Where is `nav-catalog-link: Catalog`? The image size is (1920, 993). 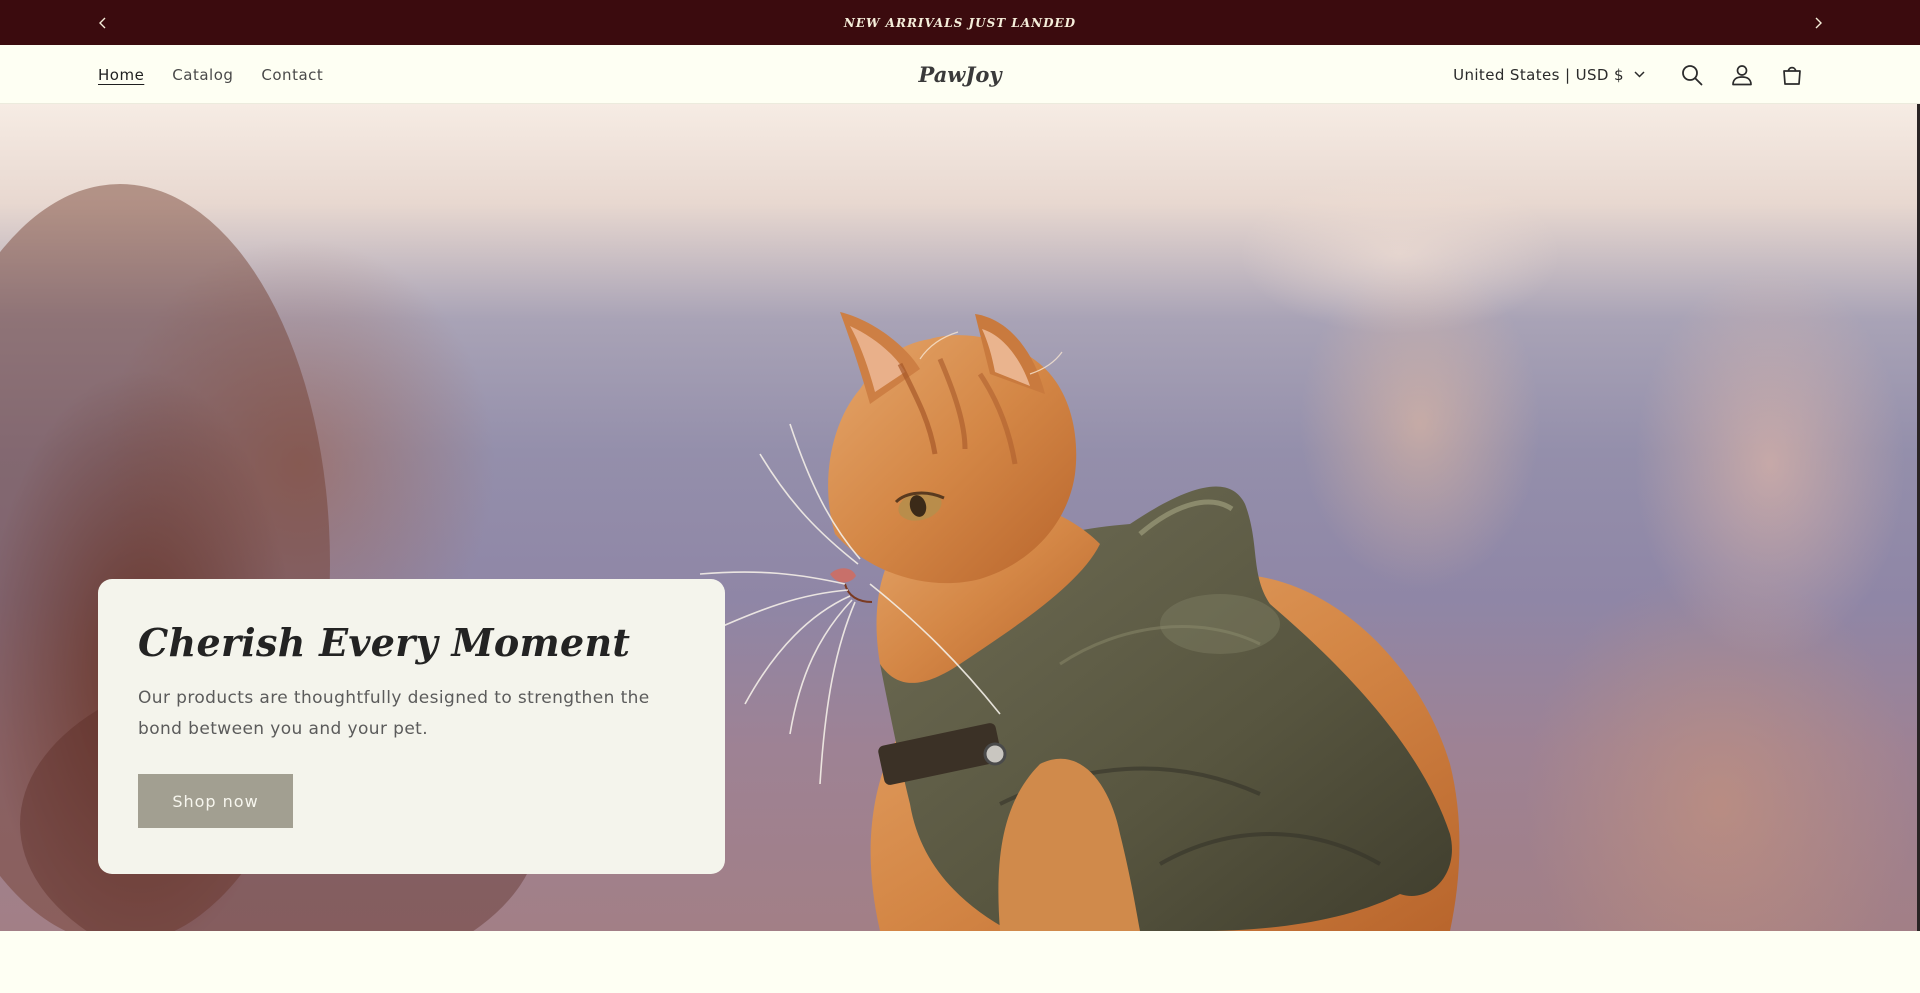 nav-catalog-link: Catalog is located at coordinates (202, 75).